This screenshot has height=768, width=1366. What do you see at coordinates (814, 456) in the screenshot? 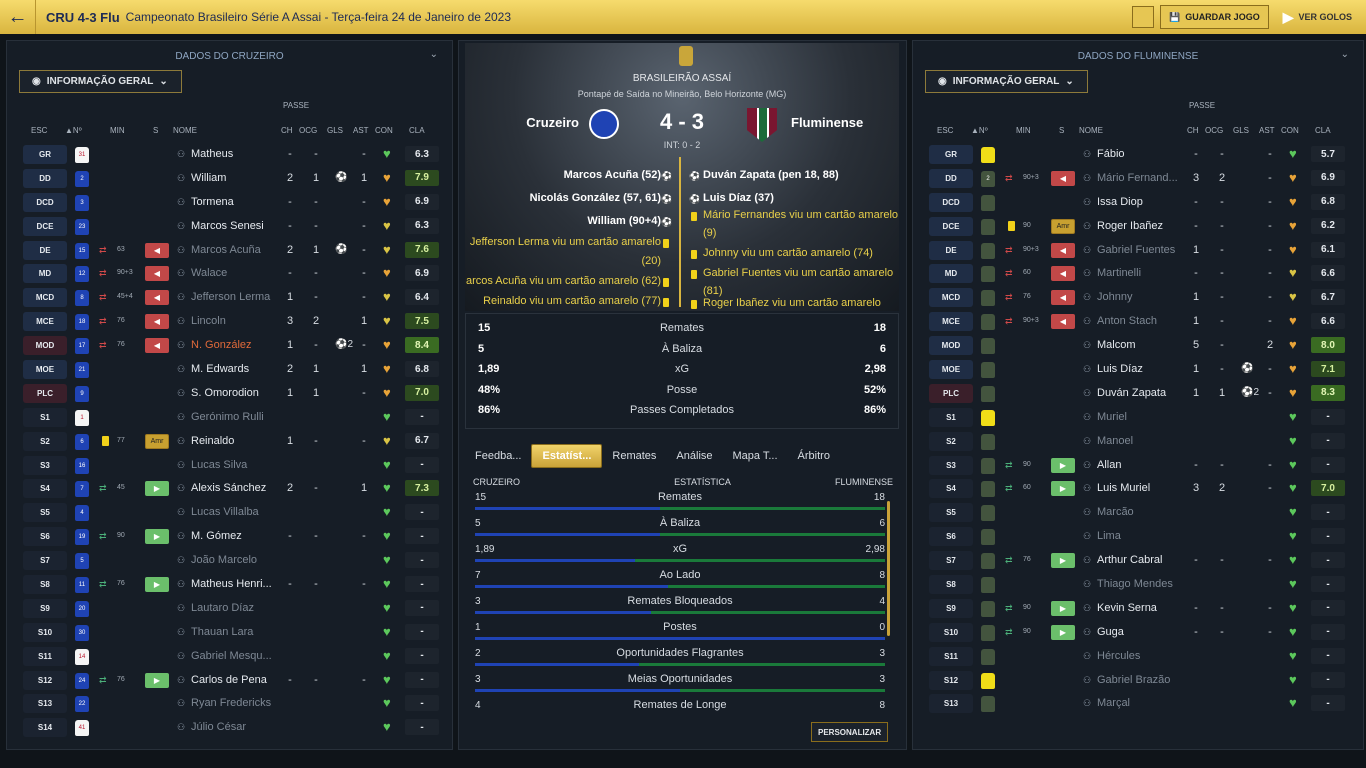
I see `tab-5: Árbitro` at bounding box center [814, 456].